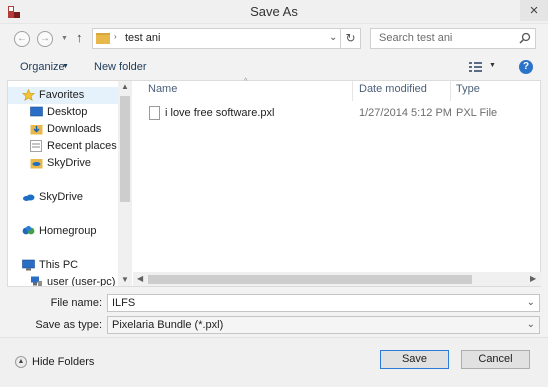 The width and height of the screenshot is (548, 387). Describe the element at coordinates (393, 89) in the screenshot. I see `column-header-date-modified: Date modified` at that location.